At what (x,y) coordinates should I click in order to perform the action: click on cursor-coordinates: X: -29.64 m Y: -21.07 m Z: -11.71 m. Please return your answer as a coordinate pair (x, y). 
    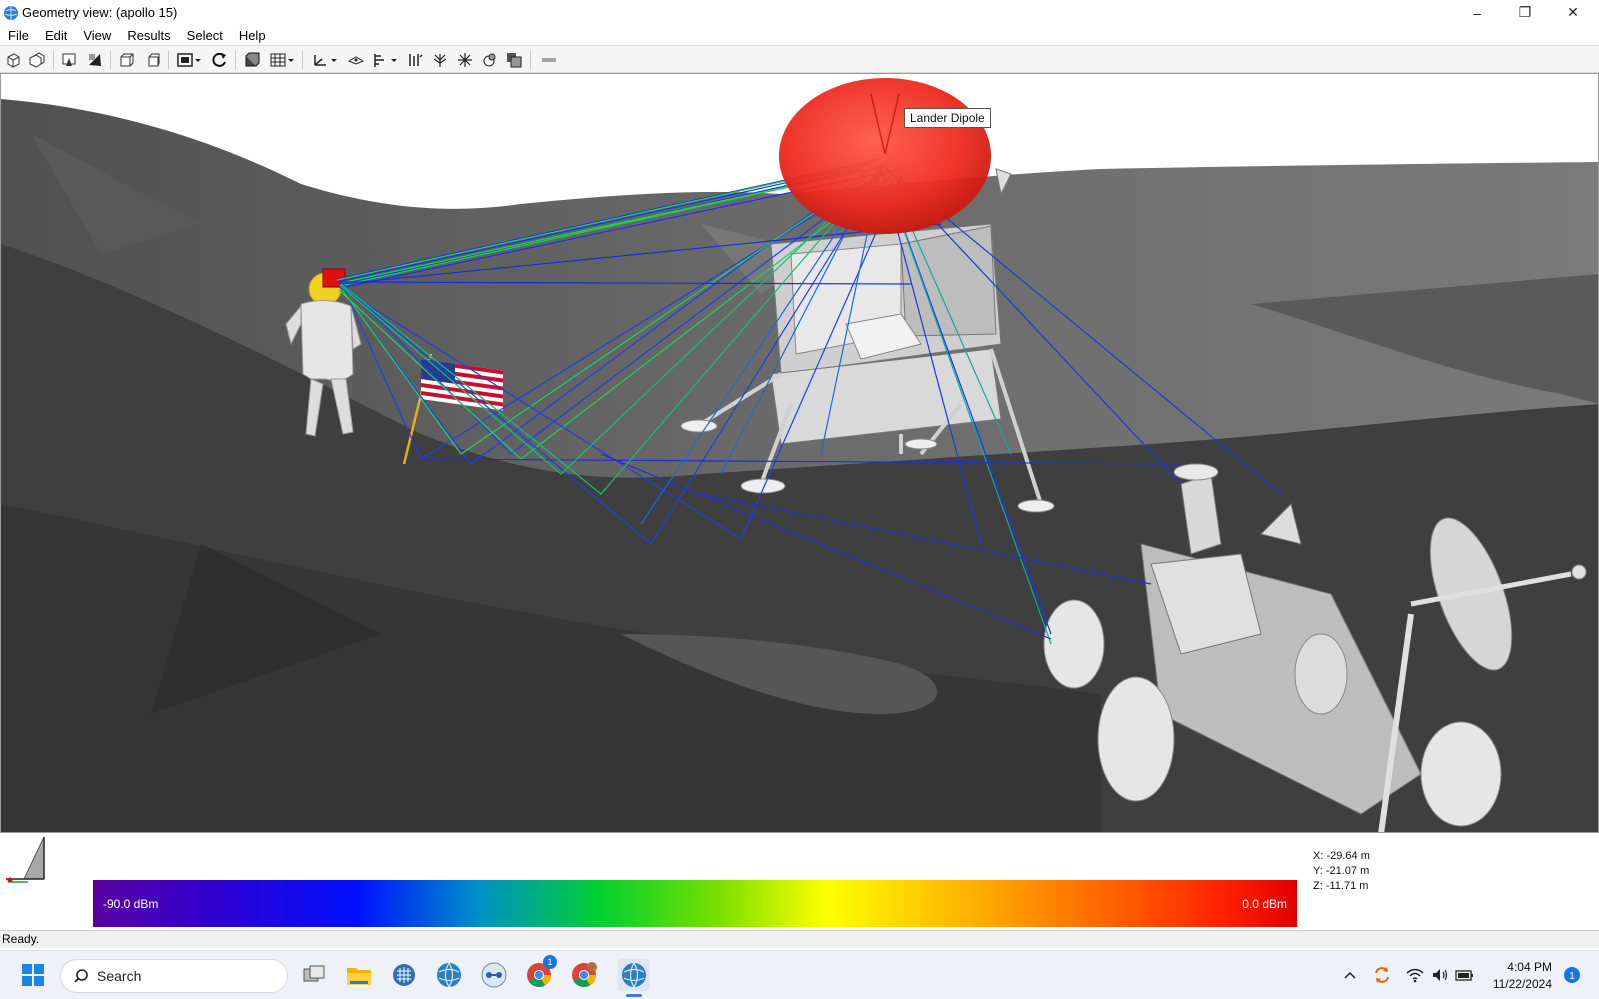
    Looking at the image, I should click on (1341, 871).